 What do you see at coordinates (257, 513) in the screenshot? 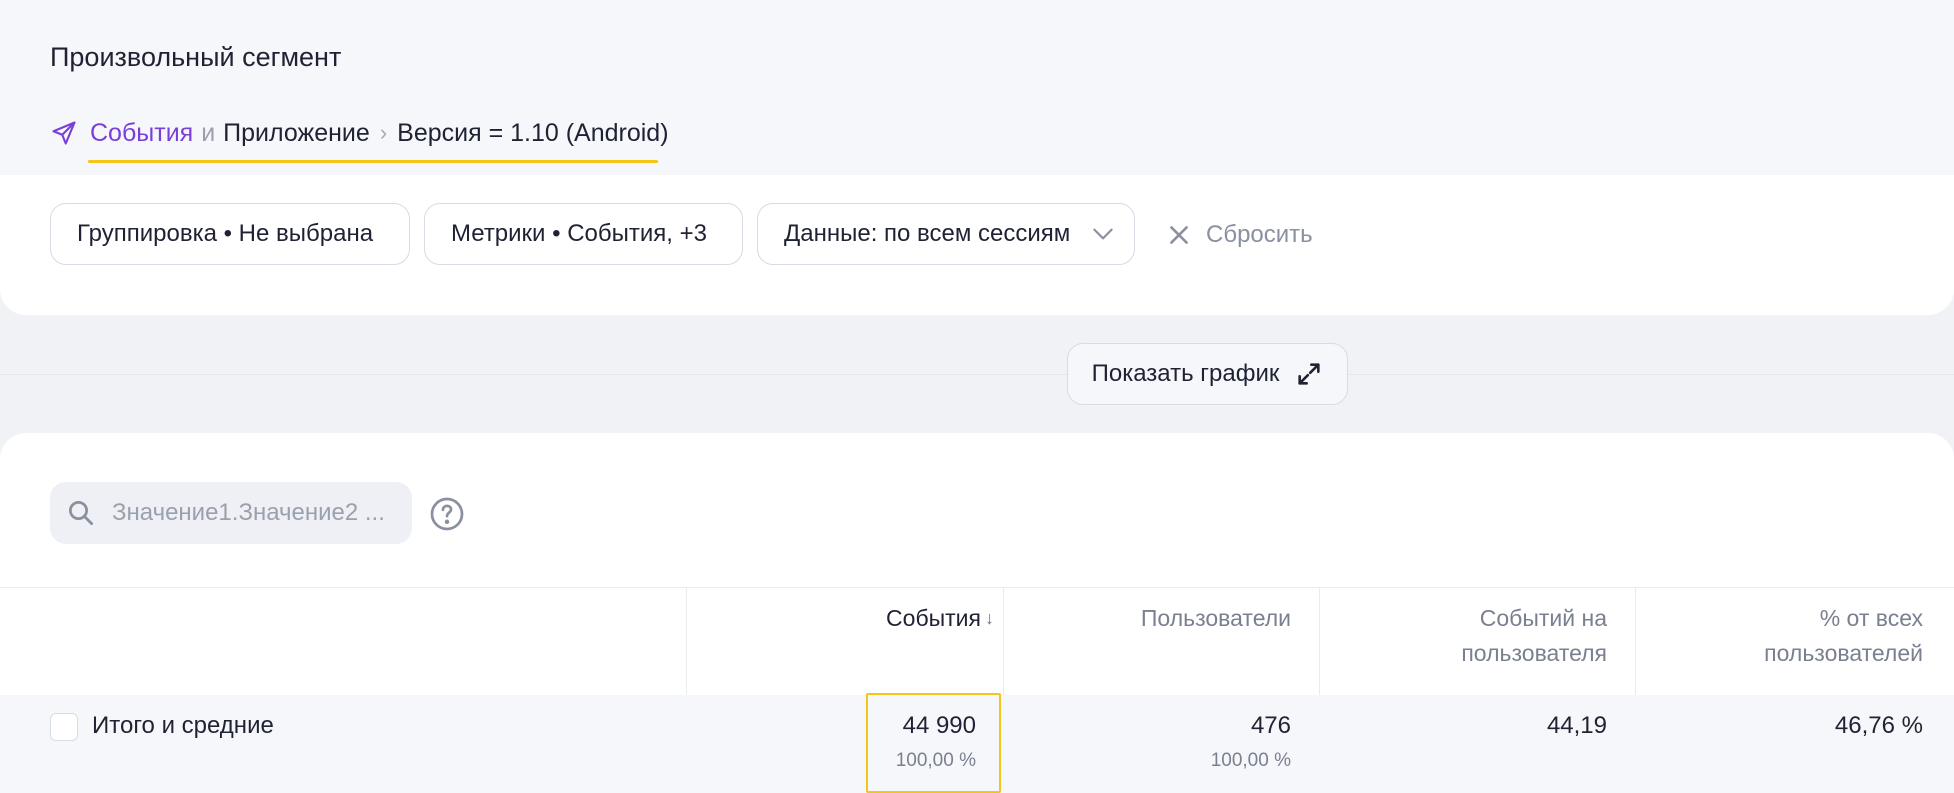
I see `search-input` at bounding box center [257, 513].